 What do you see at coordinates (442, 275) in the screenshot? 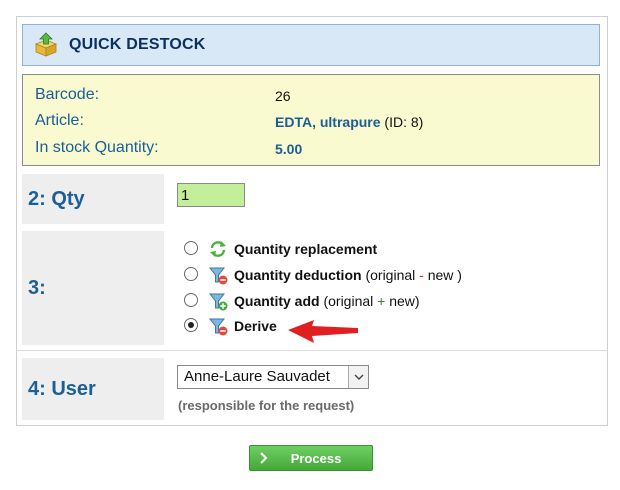
I see `option-suffix: new )` at bounding box center [442, 275].